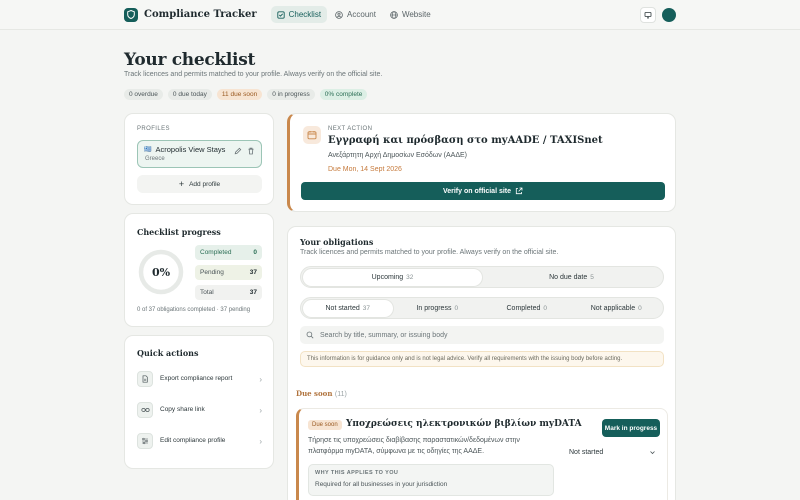  Describe the element at coordinates (212, 272) in the screenshot. I see `stat-pending-label: Pending` at that location.